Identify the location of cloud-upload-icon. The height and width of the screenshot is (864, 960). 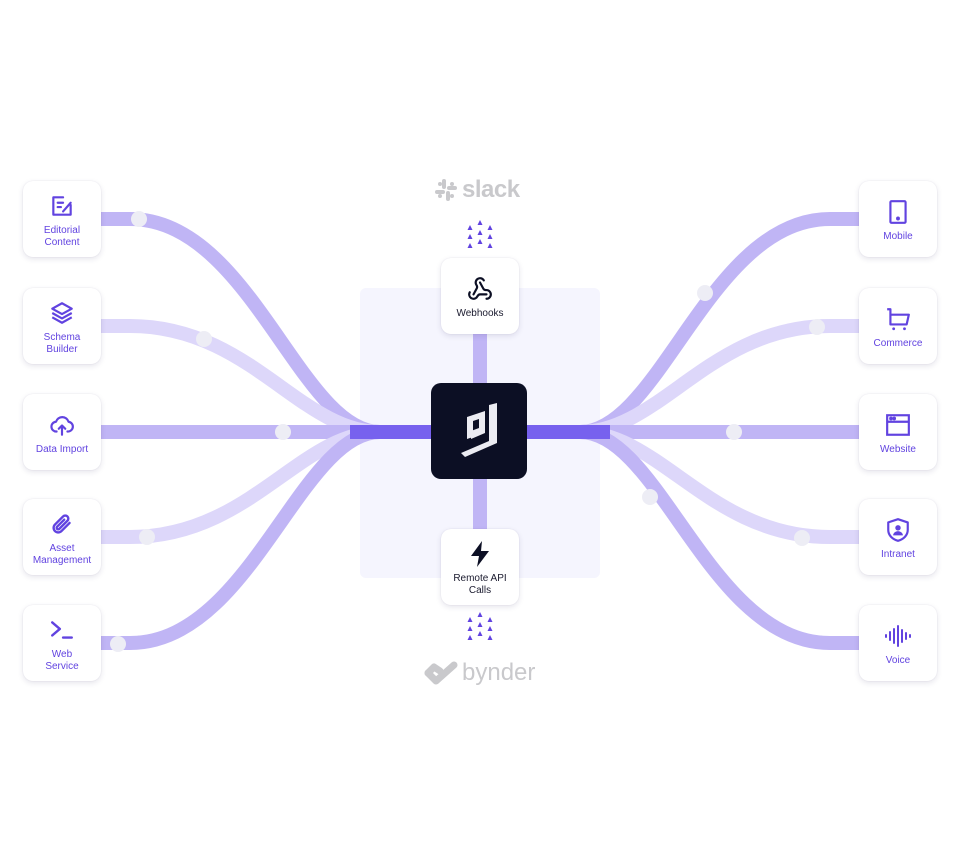
(62, 425).